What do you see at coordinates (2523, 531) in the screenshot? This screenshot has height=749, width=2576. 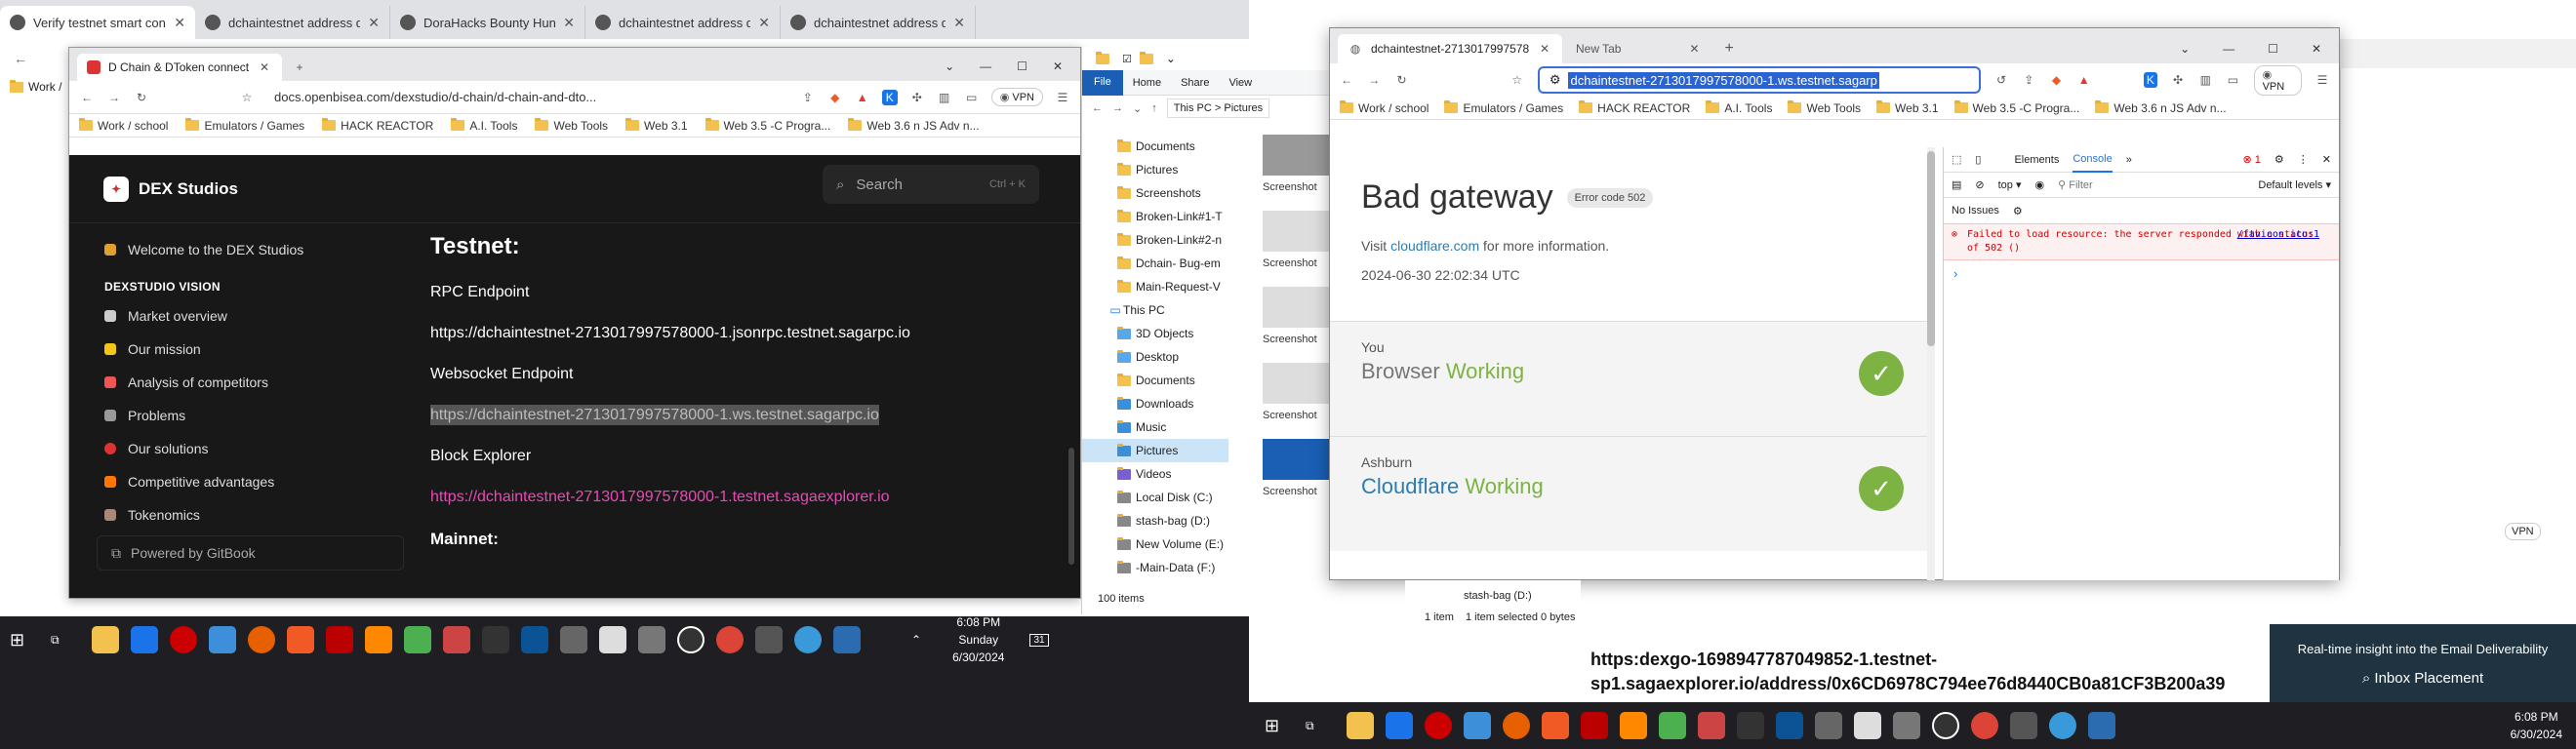 I see `background-vpn-badge: VPN` at bounding box center [2523, 531].